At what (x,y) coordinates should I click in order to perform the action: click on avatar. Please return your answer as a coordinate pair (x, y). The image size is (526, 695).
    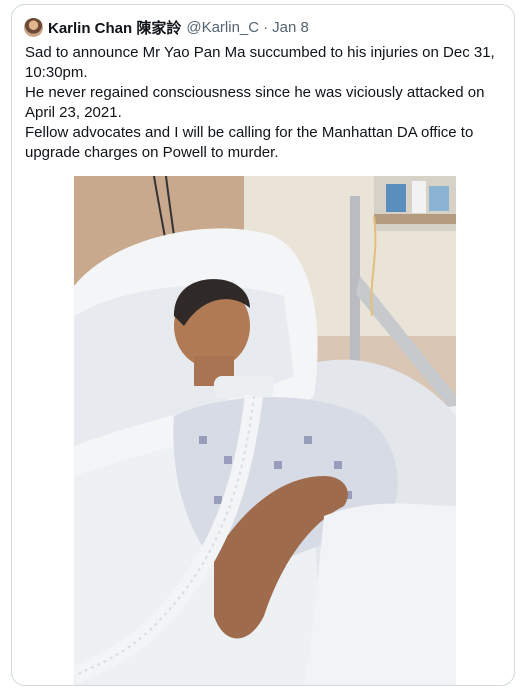
    Looking at the image, I should click on (33, 27).